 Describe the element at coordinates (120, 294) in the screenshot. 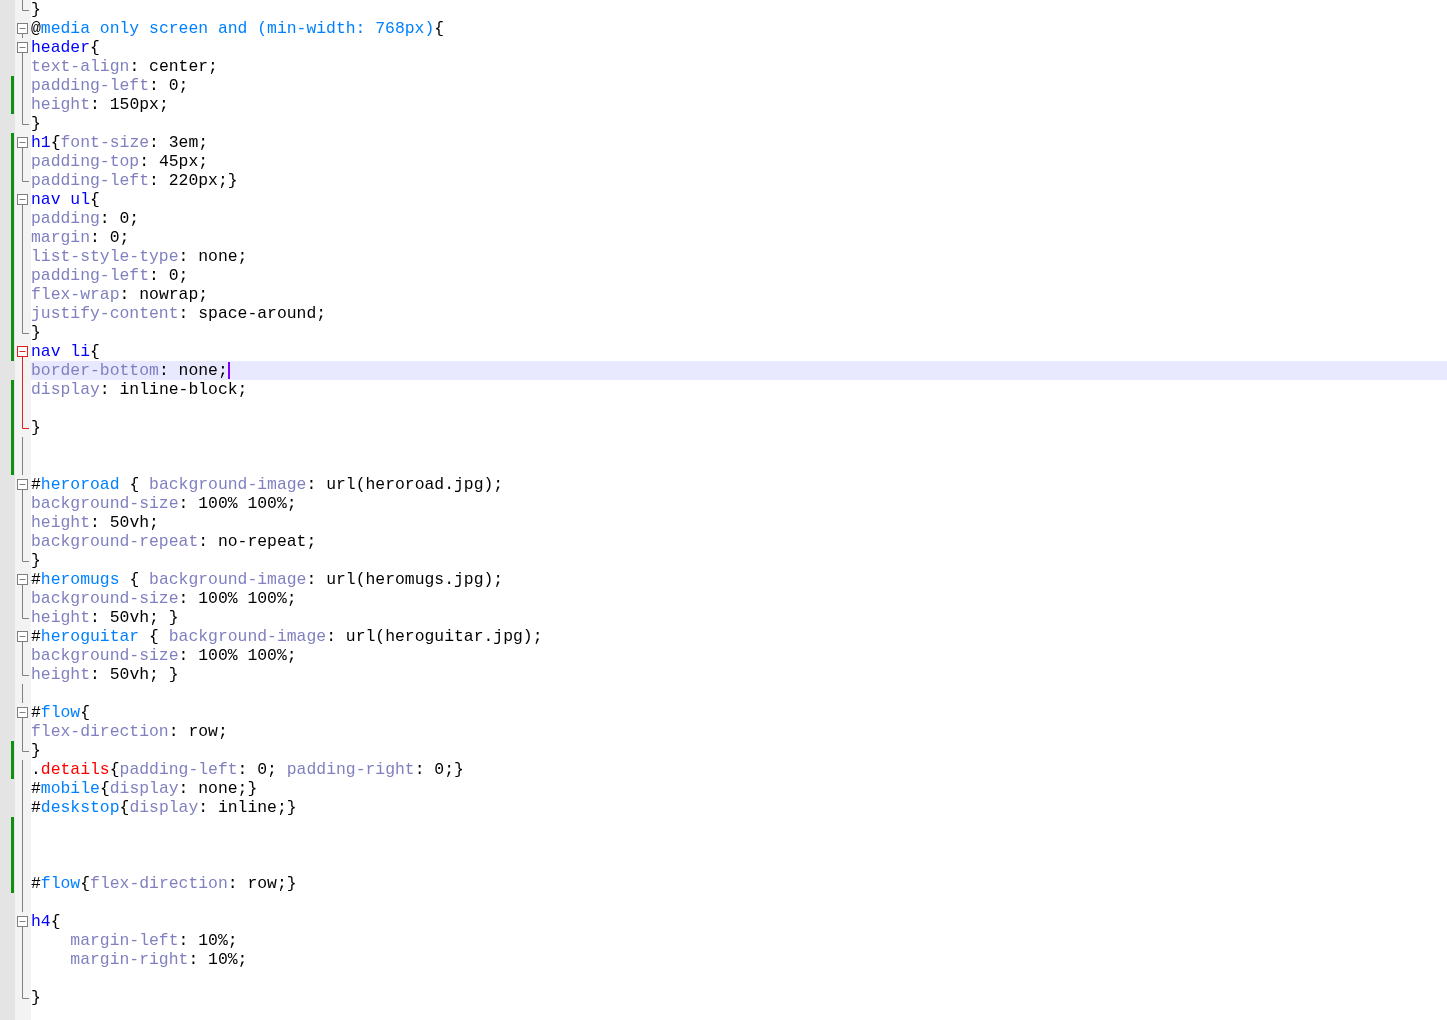

I see `code-line: flex-wrap: nowrap;` at that location.